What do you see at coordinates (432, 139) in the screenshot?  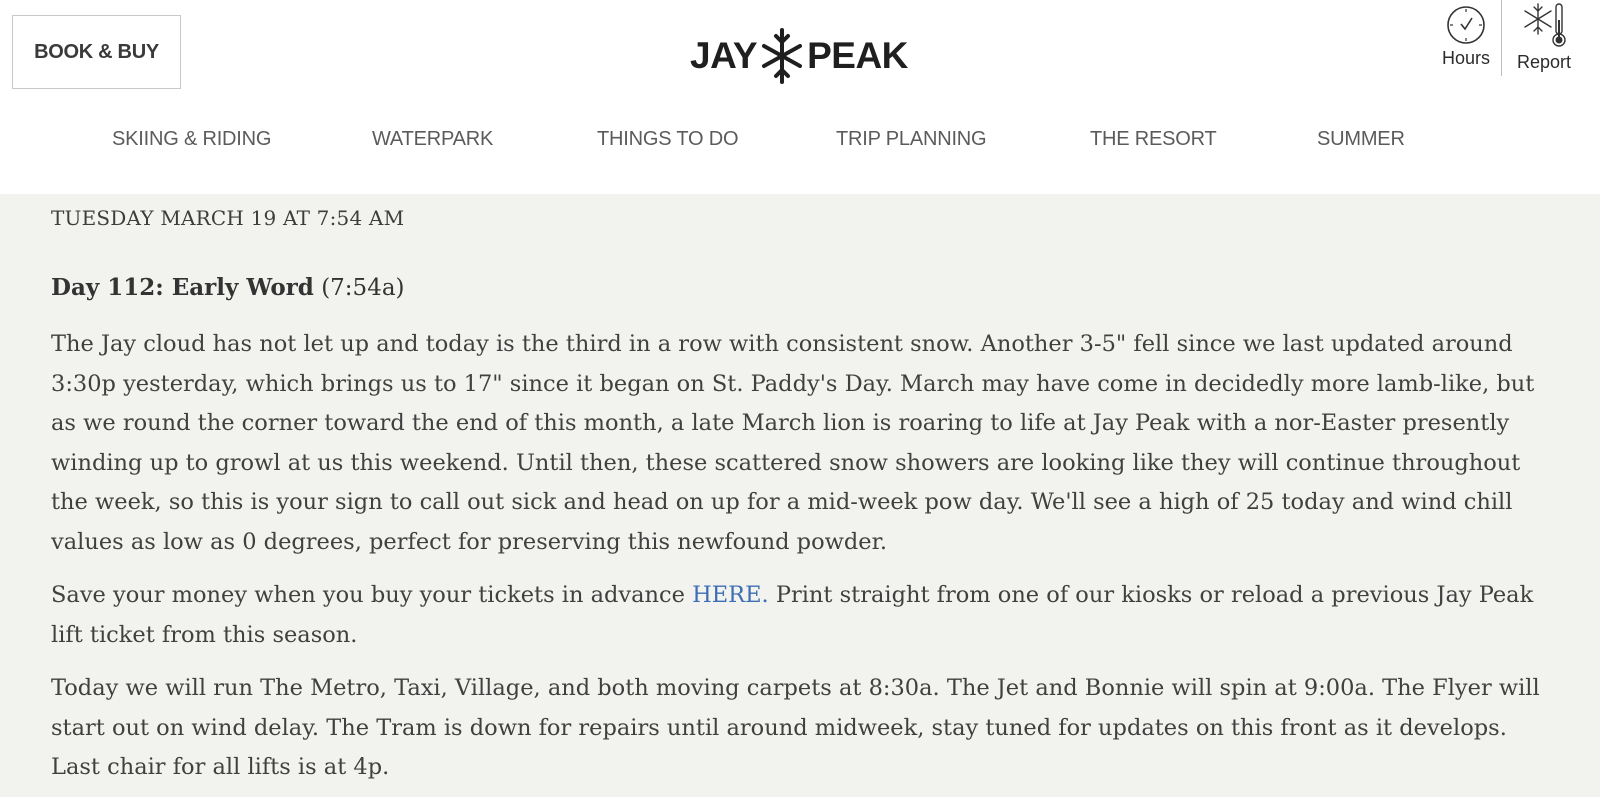 I see `nav-waterpark: WATERPARK` at bounding box center [432, 139].